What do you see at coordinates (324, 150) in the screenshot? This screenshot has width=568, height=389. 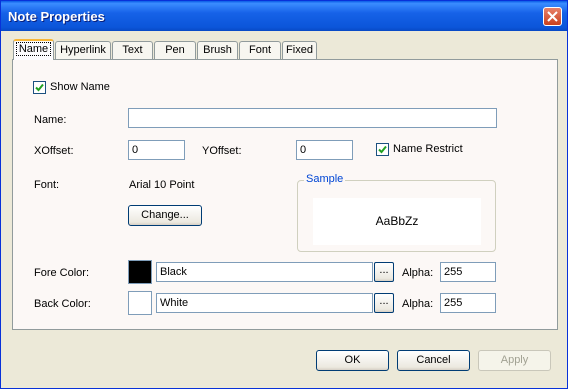 I see `yoffset-input: 0` at bounding box center [324, 150].